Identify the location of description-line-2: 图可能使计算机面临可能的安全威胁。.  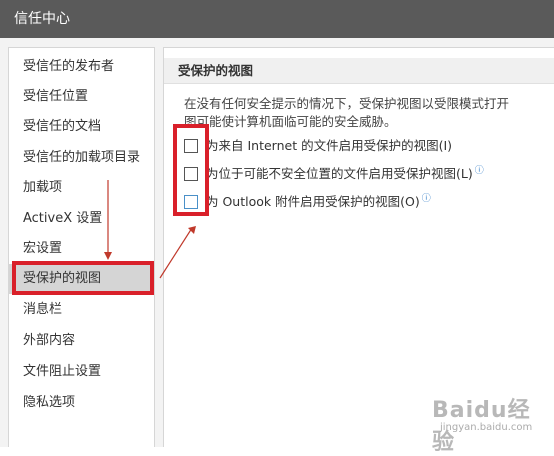
(290, 121).